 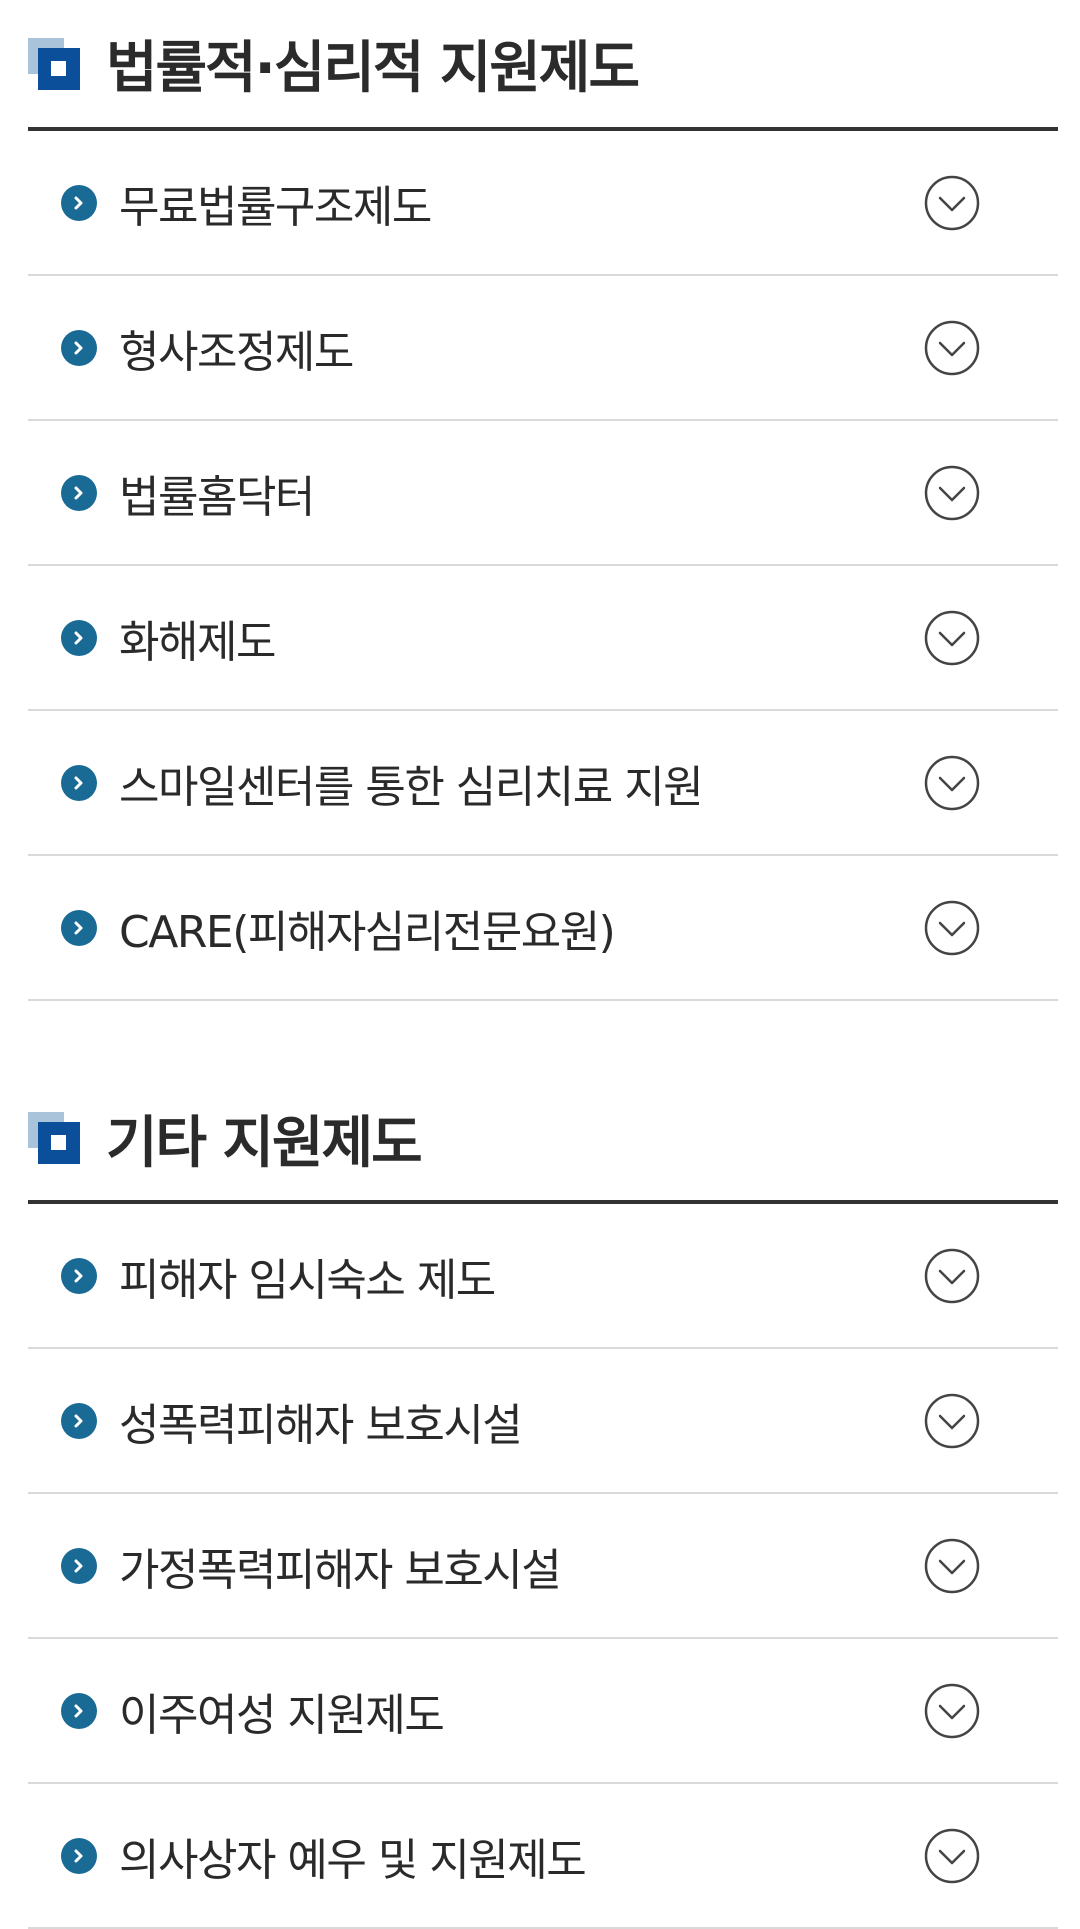 I want to click on section-title: 법률적·심리적 지원제도, so click(x=373, y=68).